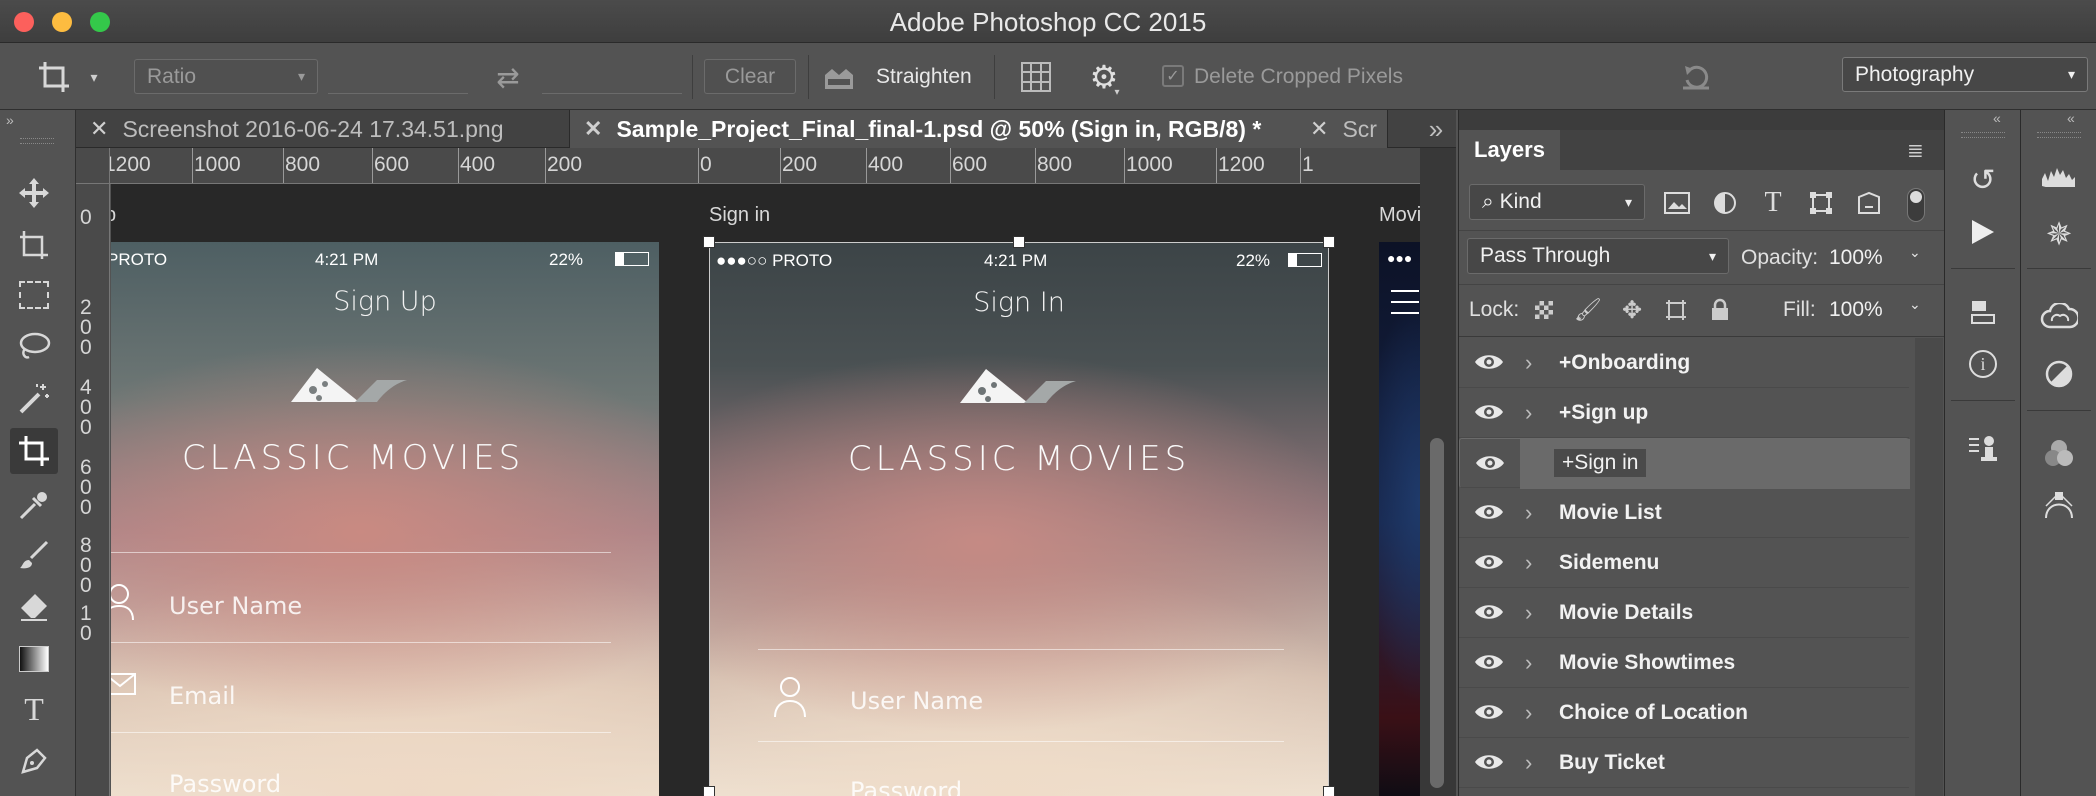 This screenshot has width=2096, height=796. I want to click on lock-transparent-icon, so click(1544, 310).